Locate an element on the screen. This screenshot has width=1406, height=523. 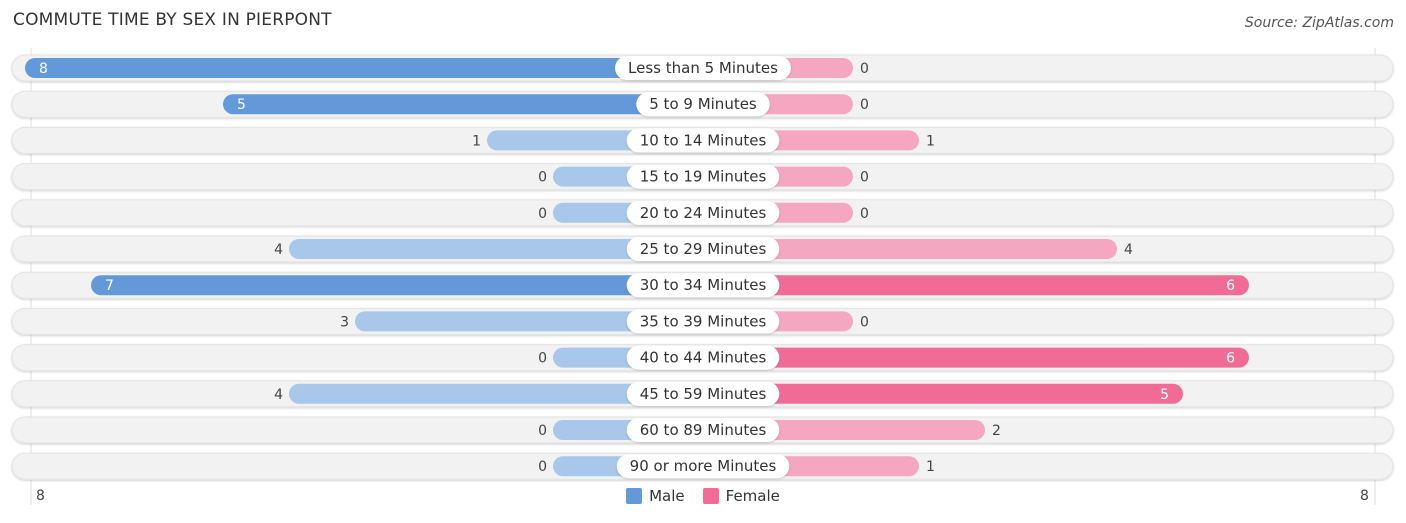
legend: Male Female is located at coordinates (703, 496).